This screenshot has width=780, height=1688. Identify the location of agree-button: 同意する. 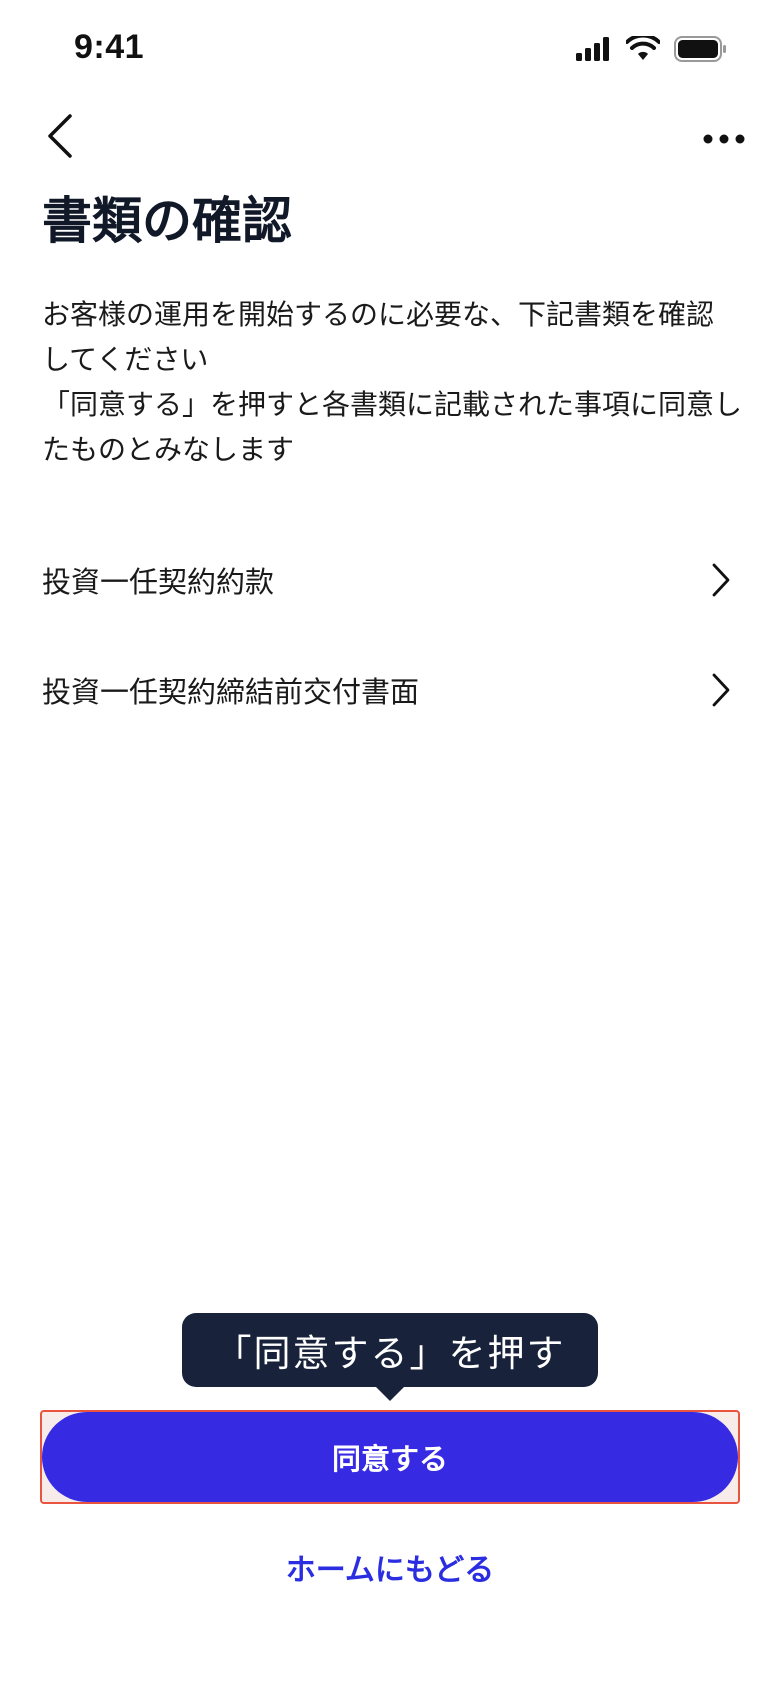
(390, 1457).